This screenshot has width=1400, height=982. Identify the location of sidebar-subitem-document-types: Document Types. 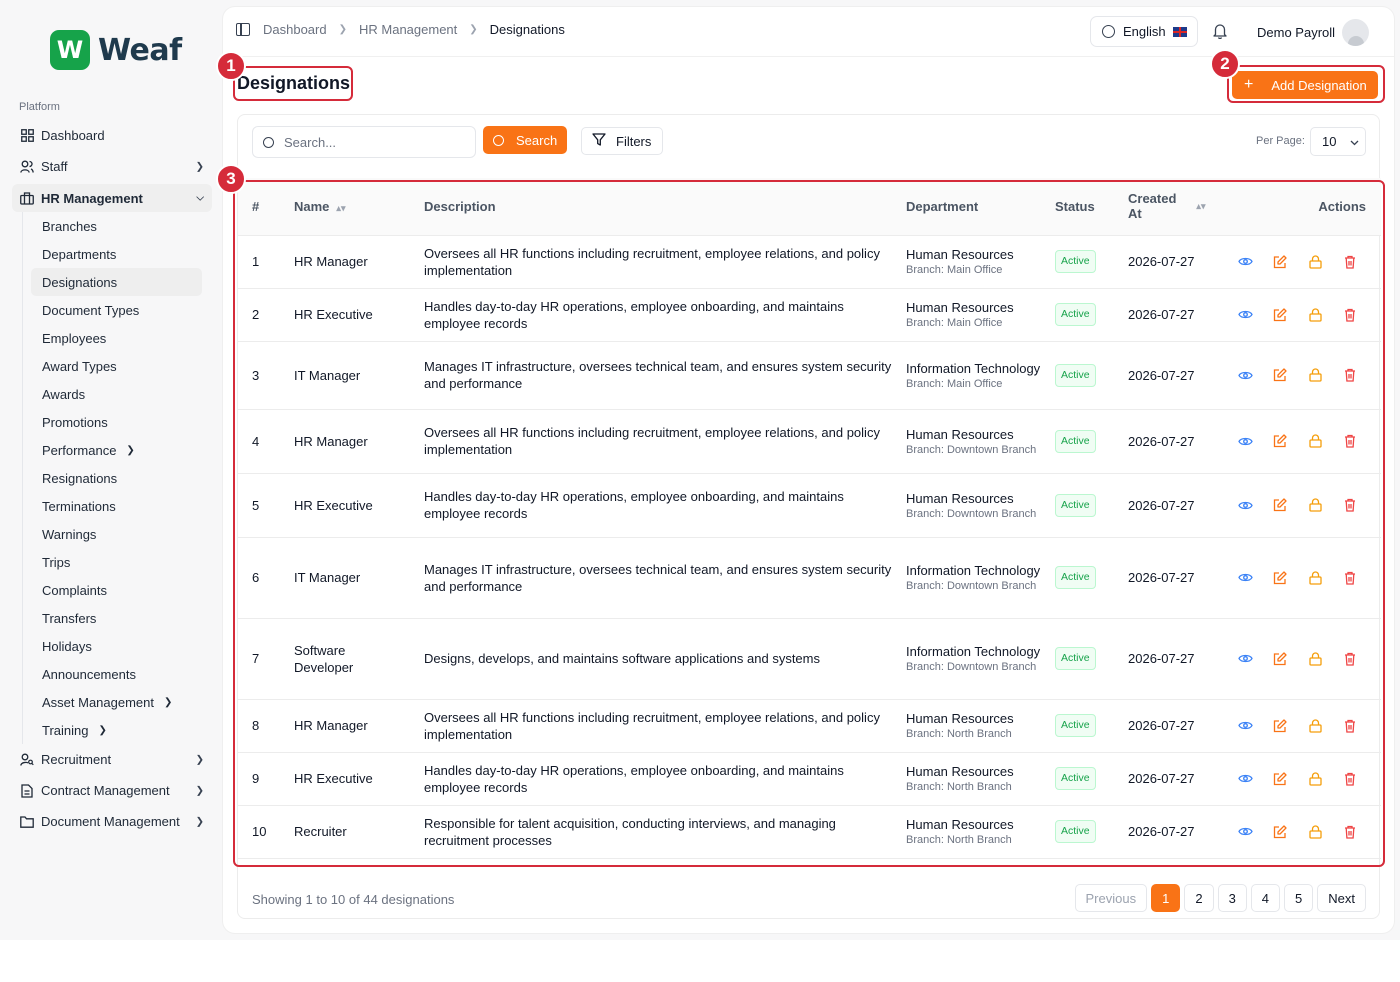
(116, 310).